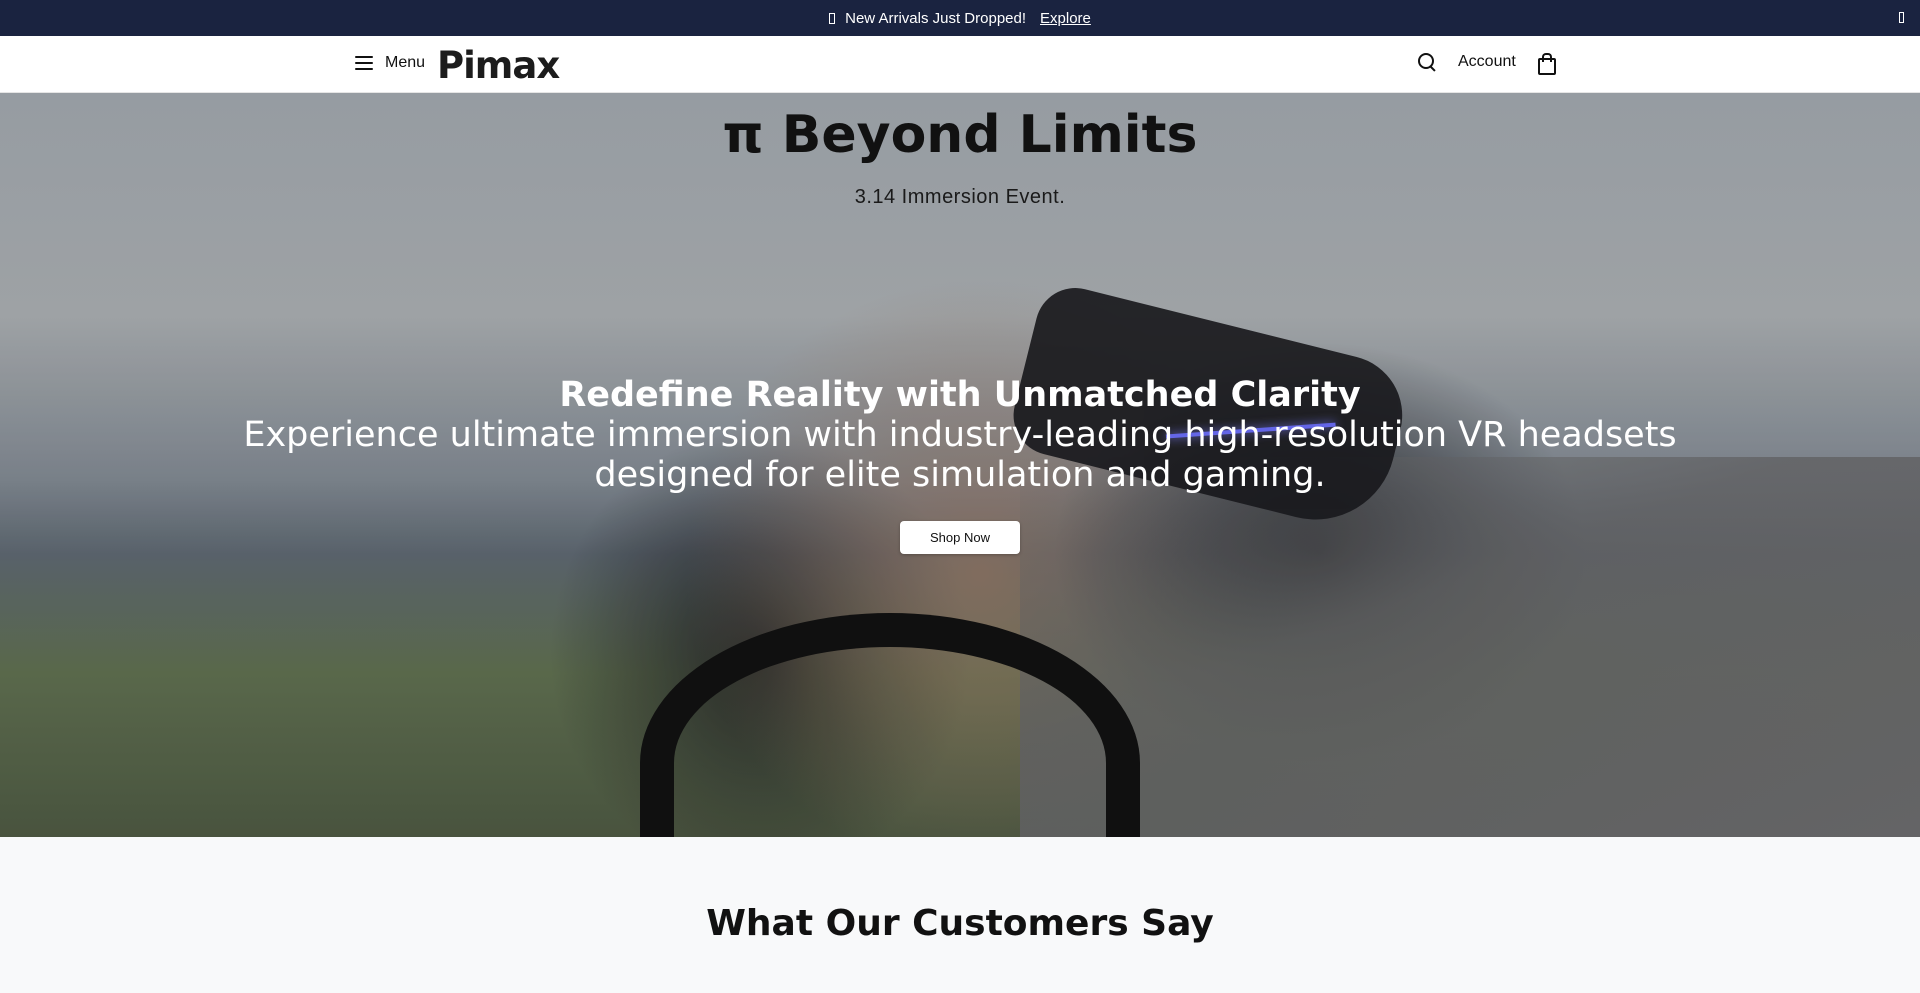  I want to click on cart-bag-icon, so click(1546, 63).